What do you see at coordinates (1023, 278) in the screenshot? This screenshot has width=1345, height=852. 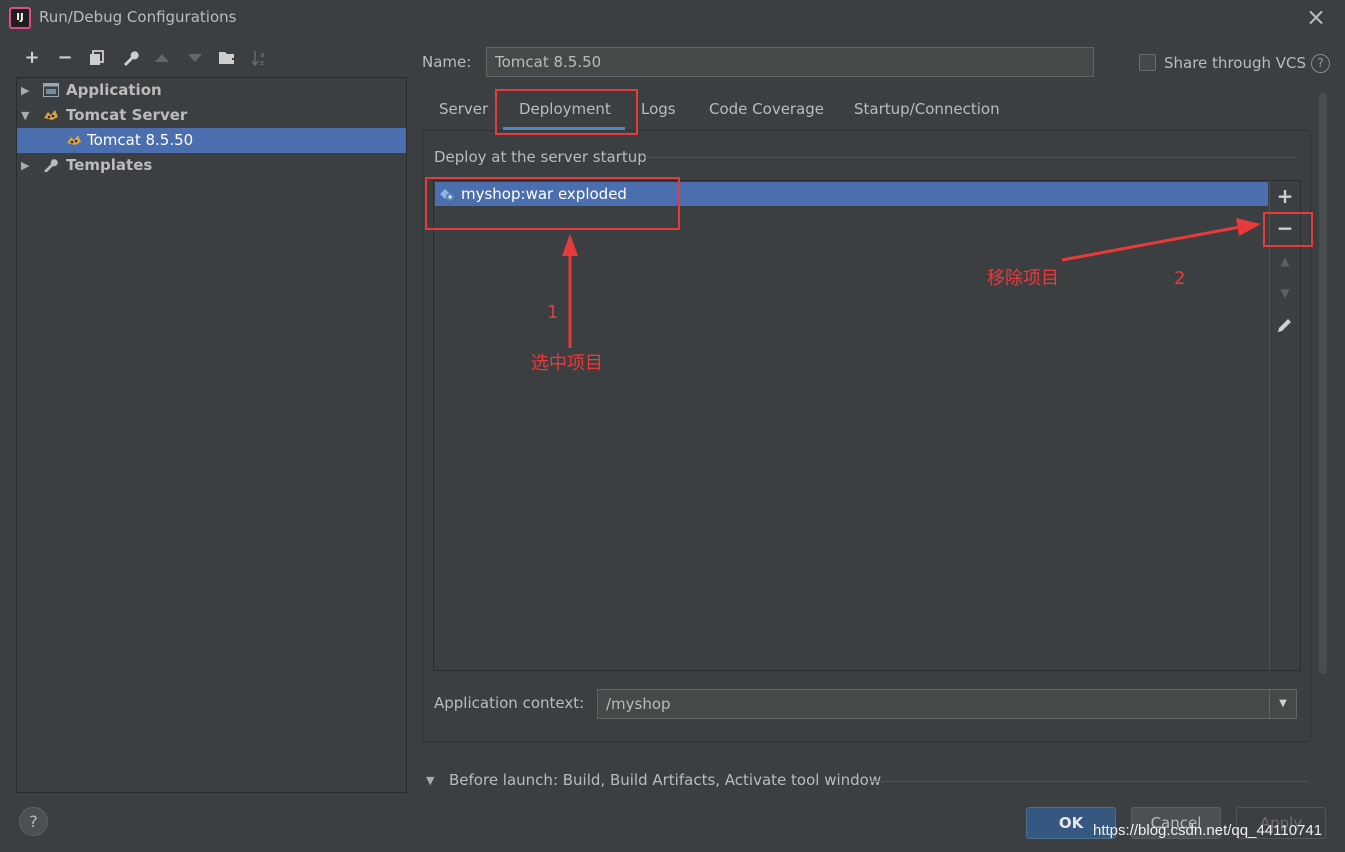 I see `annotation-remove-text: 移除项目` at bounding box center [1023, 278].